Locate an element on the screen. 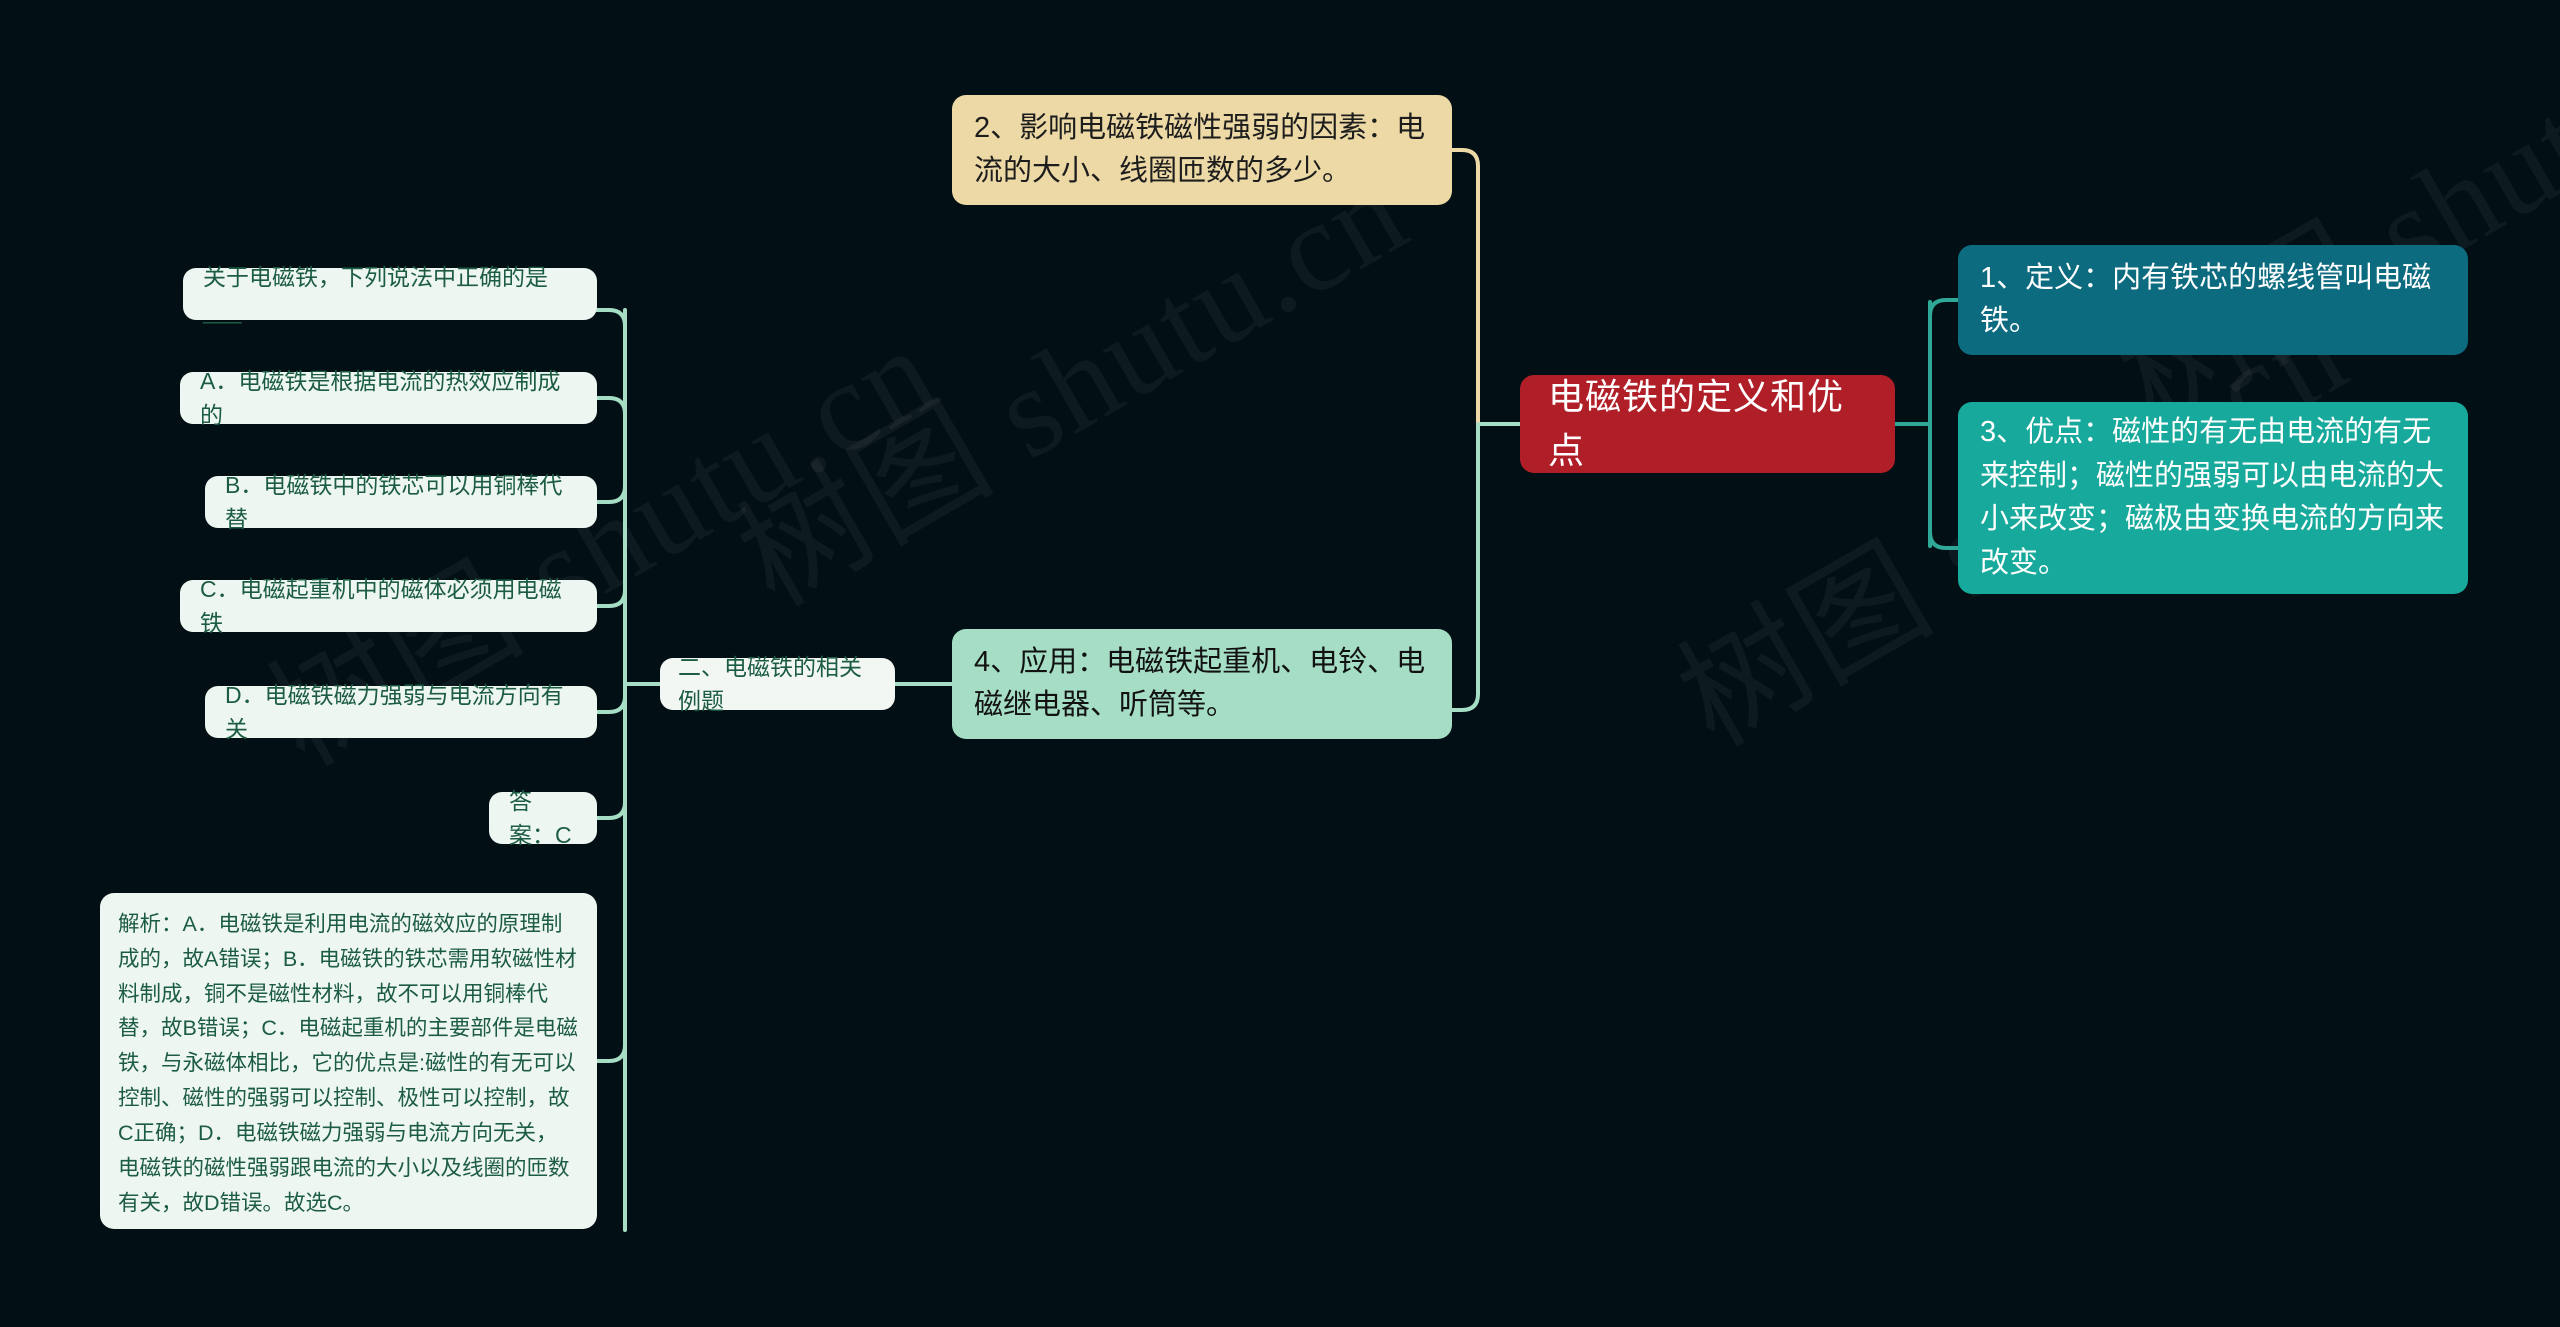 This screenshot has width=2560, height=1327. leaf-node-answer: 答案：C is located at coordinates (543, 818).